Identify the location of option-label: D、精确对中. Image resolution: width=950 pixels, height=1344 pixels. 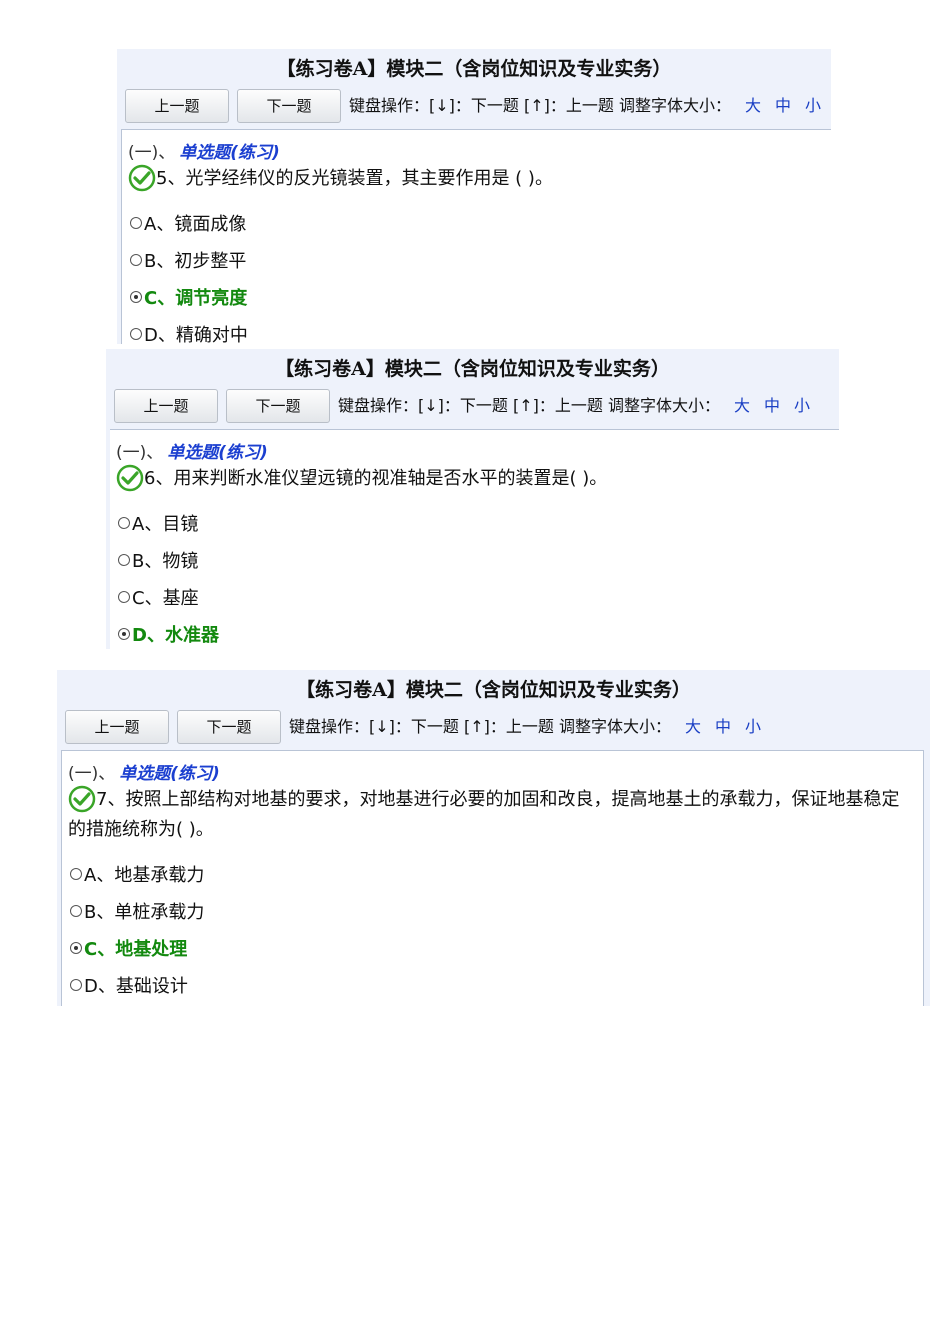
(196, 335).